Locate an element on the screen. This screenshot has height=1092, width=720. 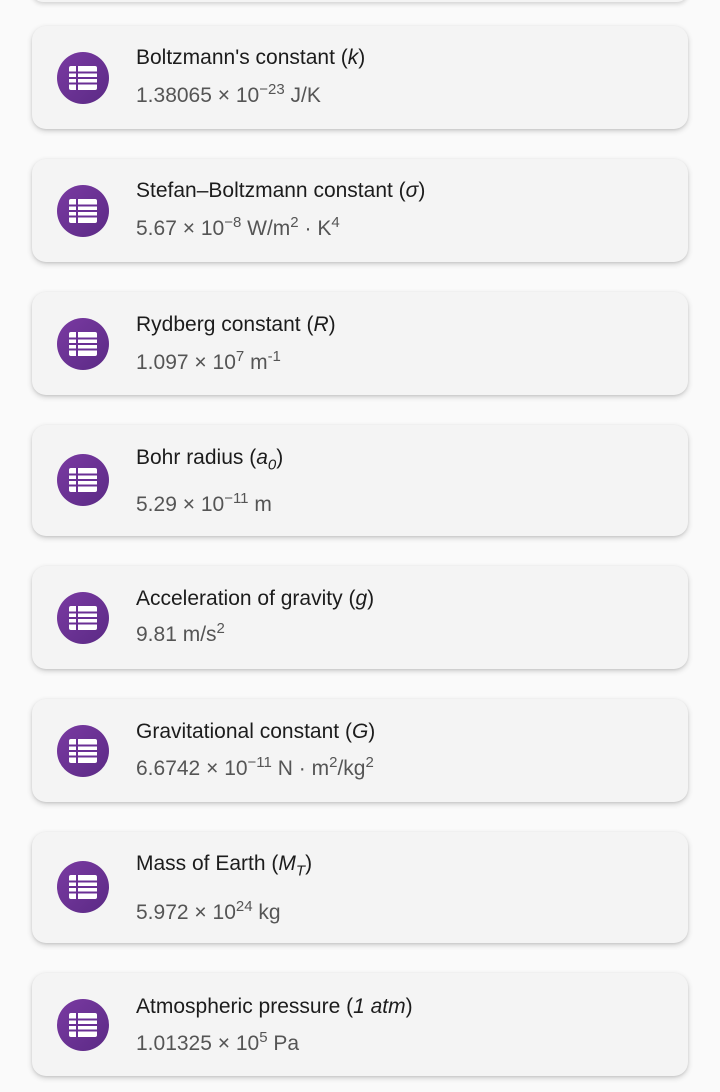
constant-card: Mass of Earth (MT) 5.972 × 1024 kg is located at coordinates (360, 887).